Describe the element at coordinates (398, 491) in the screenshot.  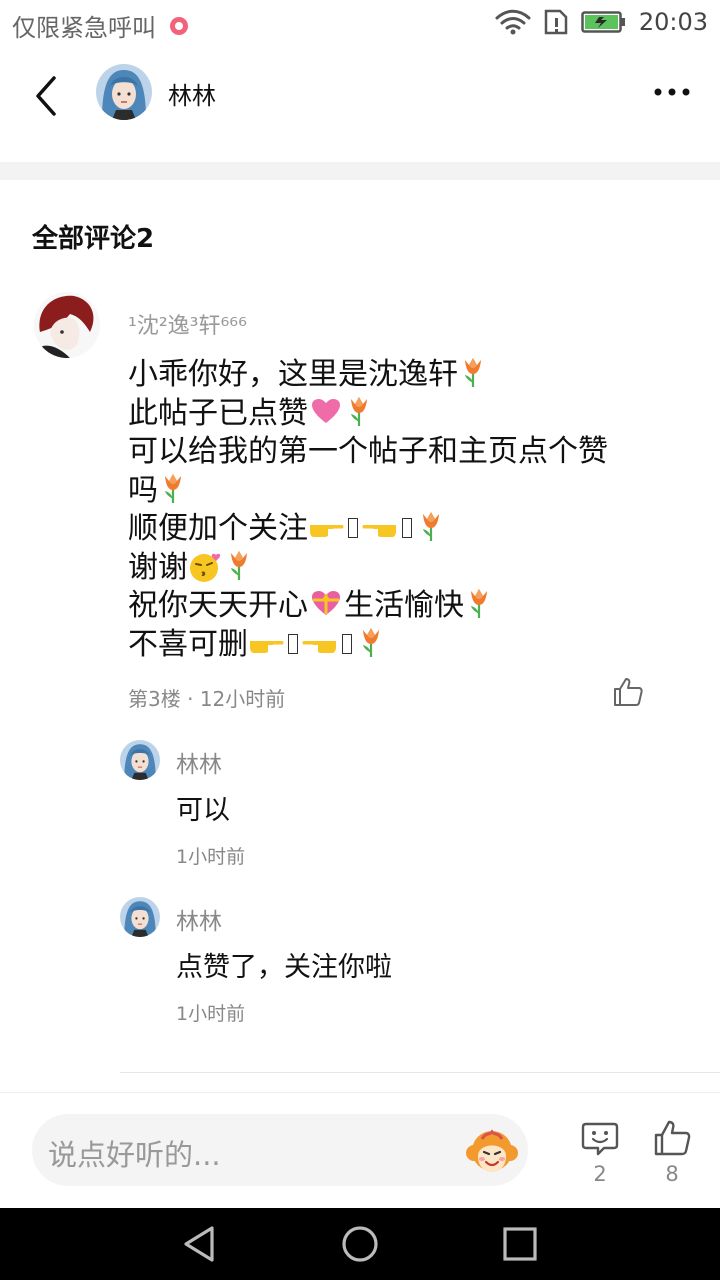
I see `comment-line: 吗` at that location.